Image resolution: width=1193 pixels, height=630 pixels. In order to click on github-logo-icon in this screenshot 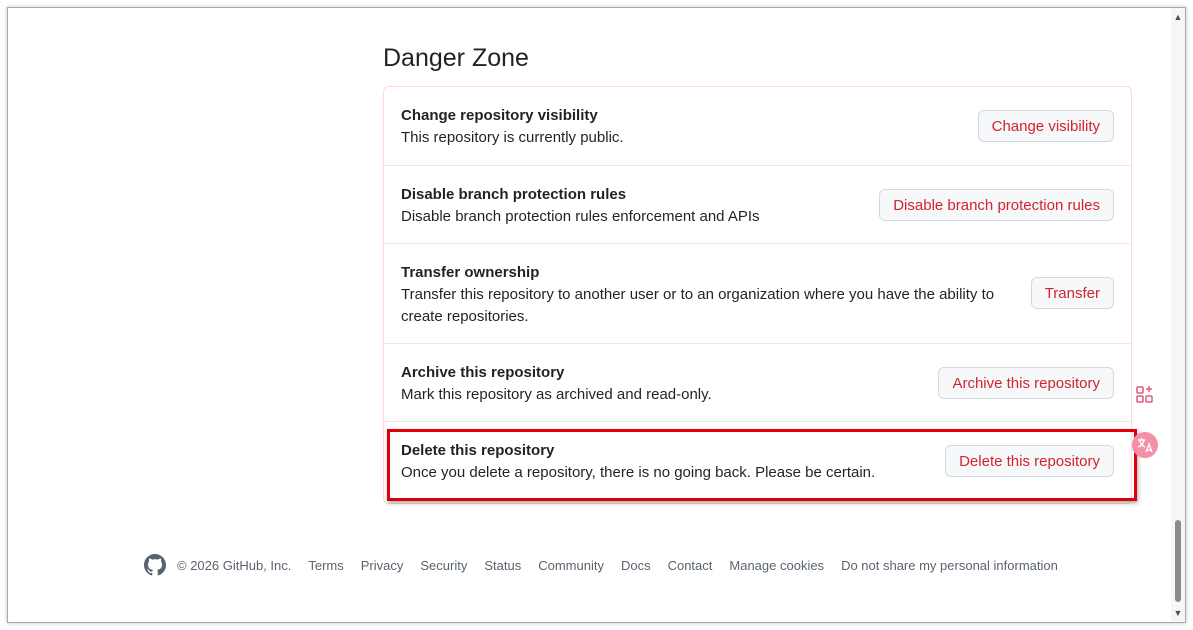, I will do `click(155, 565)`.